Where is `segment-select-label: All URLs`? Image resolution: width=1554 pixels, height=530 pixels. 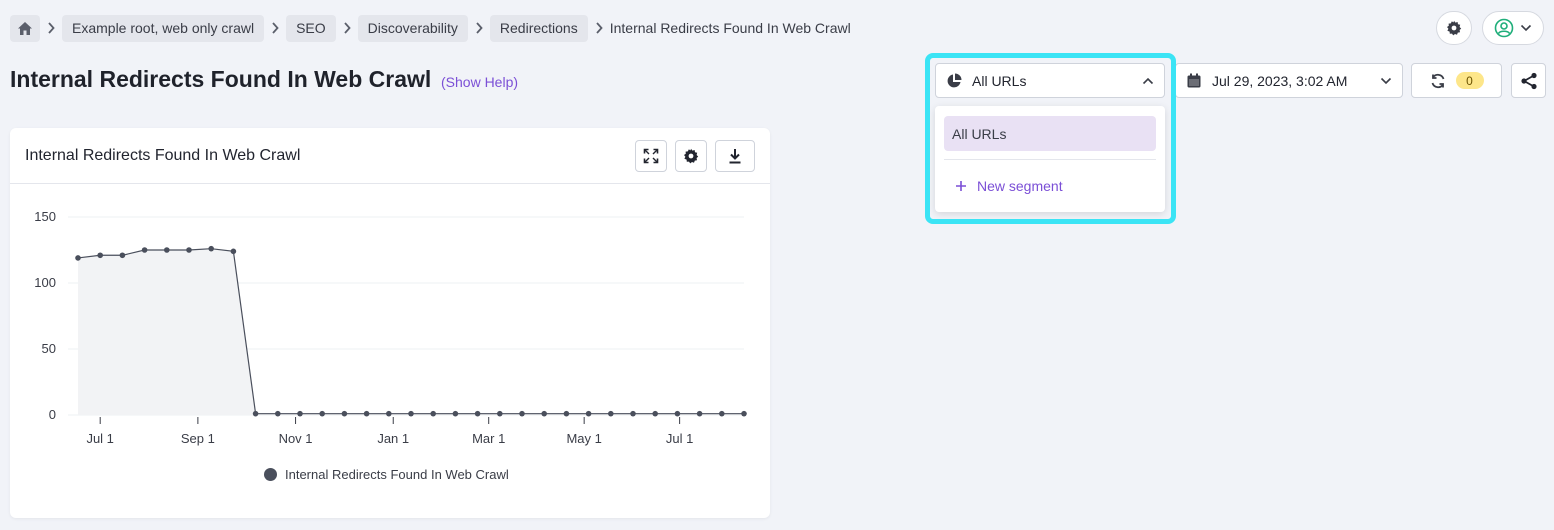
segment-select-label: All URLs is located at coordinates (999, 80).